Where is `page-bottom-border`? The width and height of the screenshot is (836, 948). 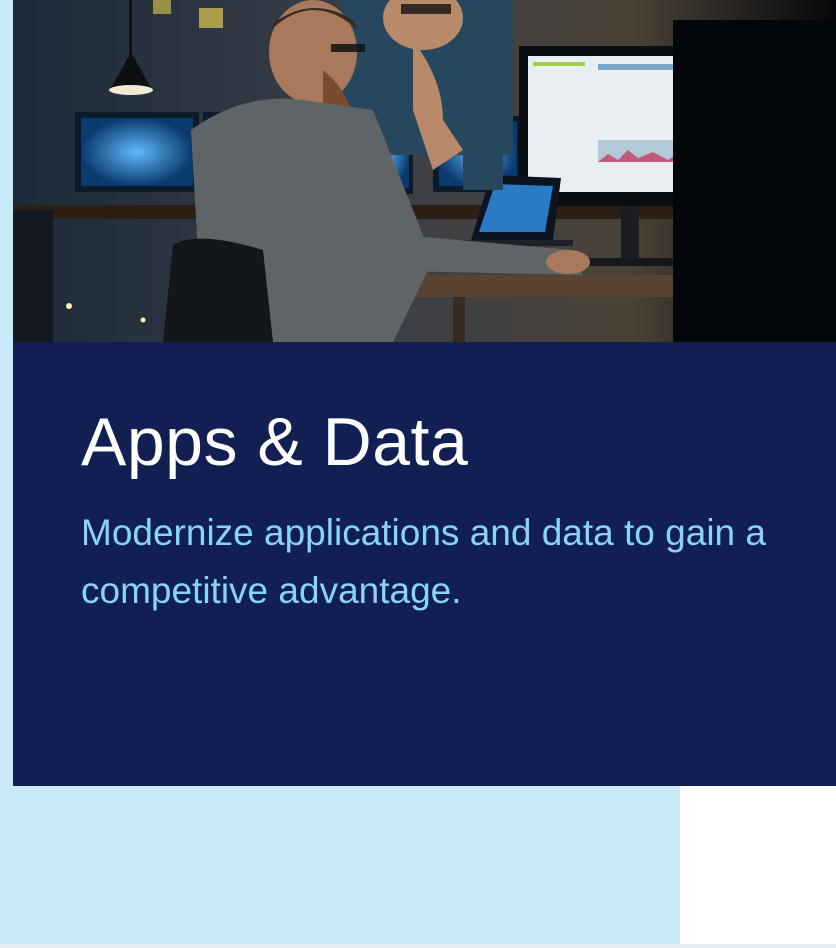
page-bottom-border is located at coordinates (418, 946).